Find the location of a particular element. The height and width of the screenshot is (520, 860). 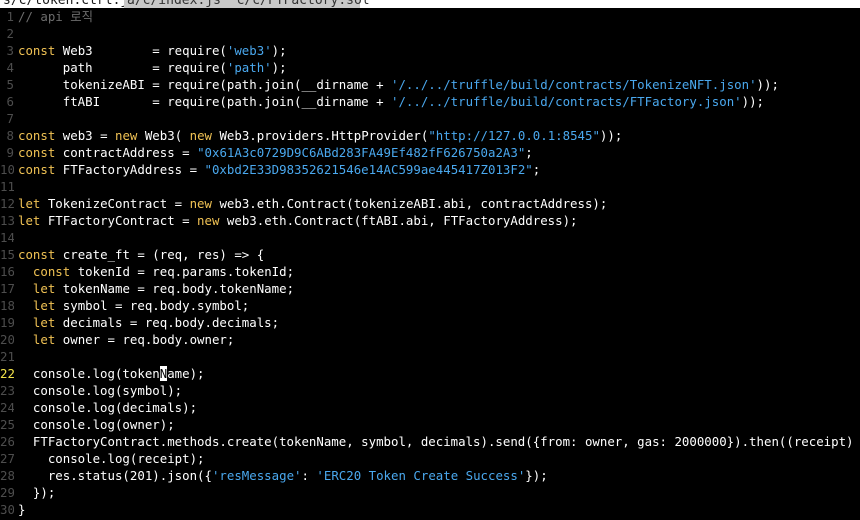

line-number: 23 is located at coordinates (7, 390).